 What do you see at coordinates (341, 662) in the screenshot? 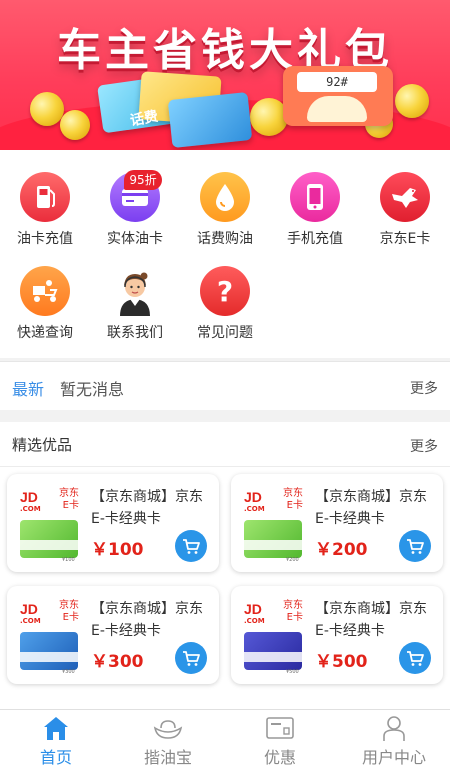
I see `product-price: ￥500` at bounding box center [341, 662].